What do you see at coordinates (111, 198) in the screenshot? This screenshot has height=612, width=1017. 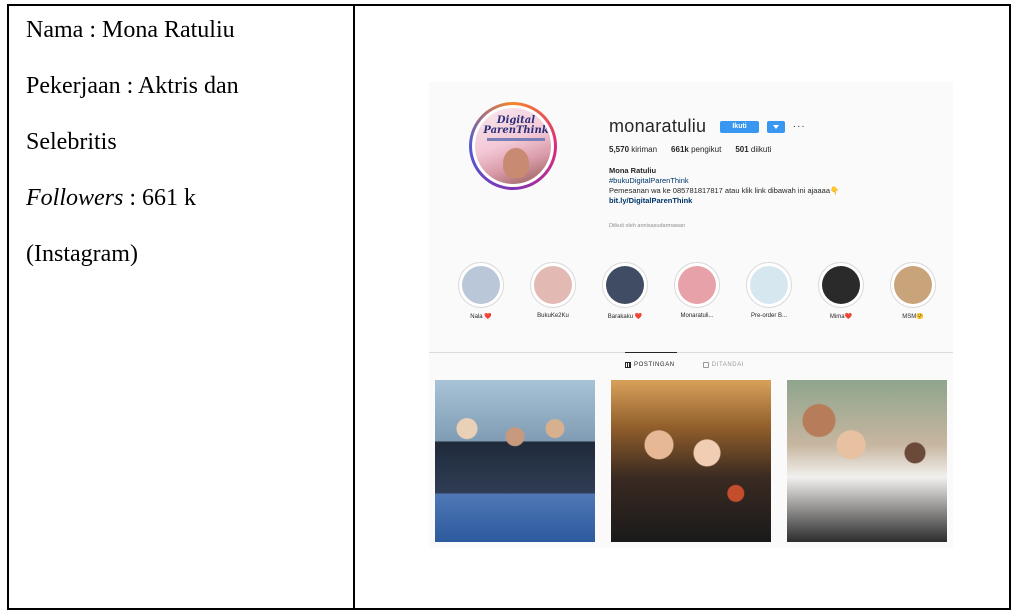 I see `followers-line: Followers : 661 k` at bounding box center [111, 198].